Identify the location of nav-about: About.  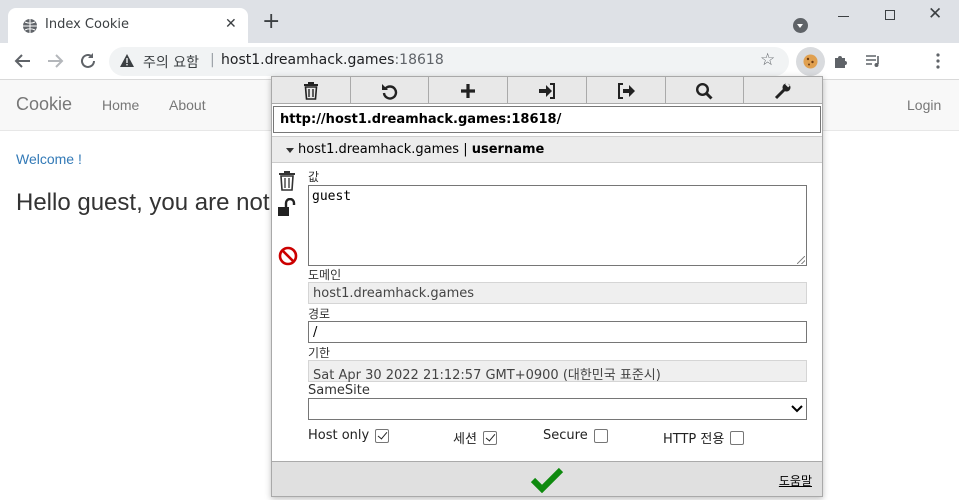
(187, 105).